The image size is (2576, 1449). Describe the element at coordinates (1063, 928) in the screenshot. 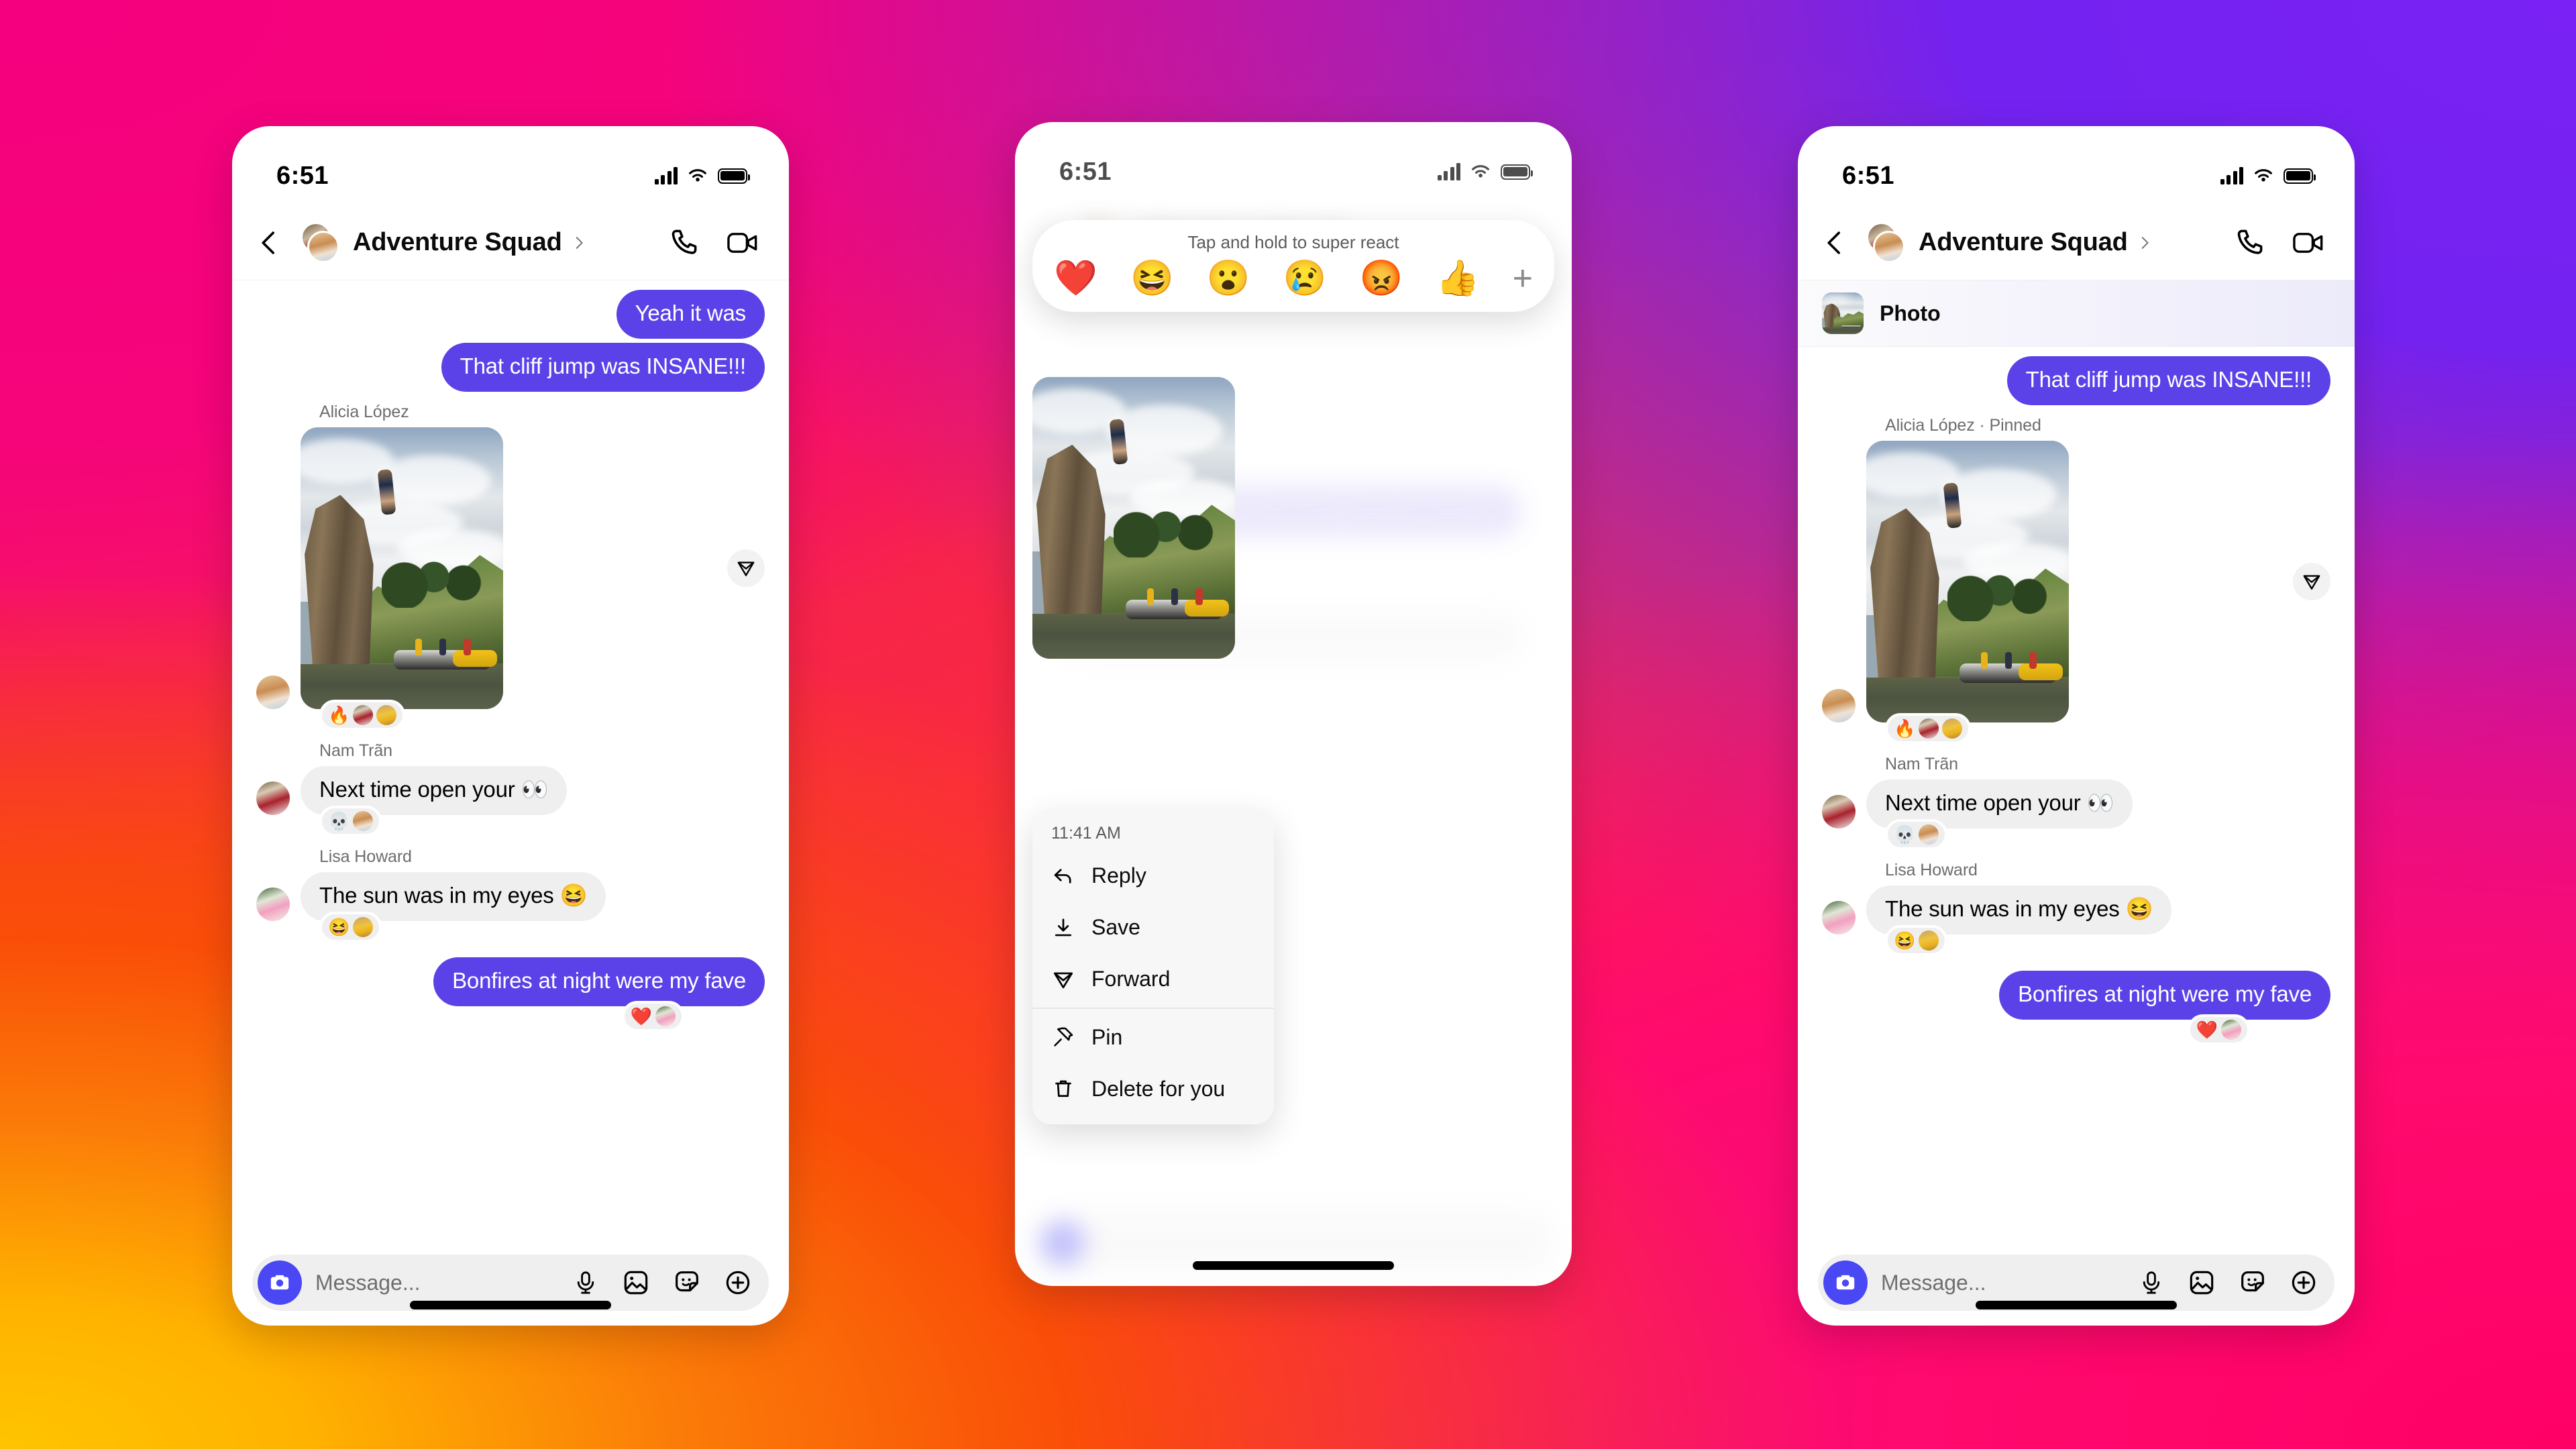

I see `download-icon` at that location.